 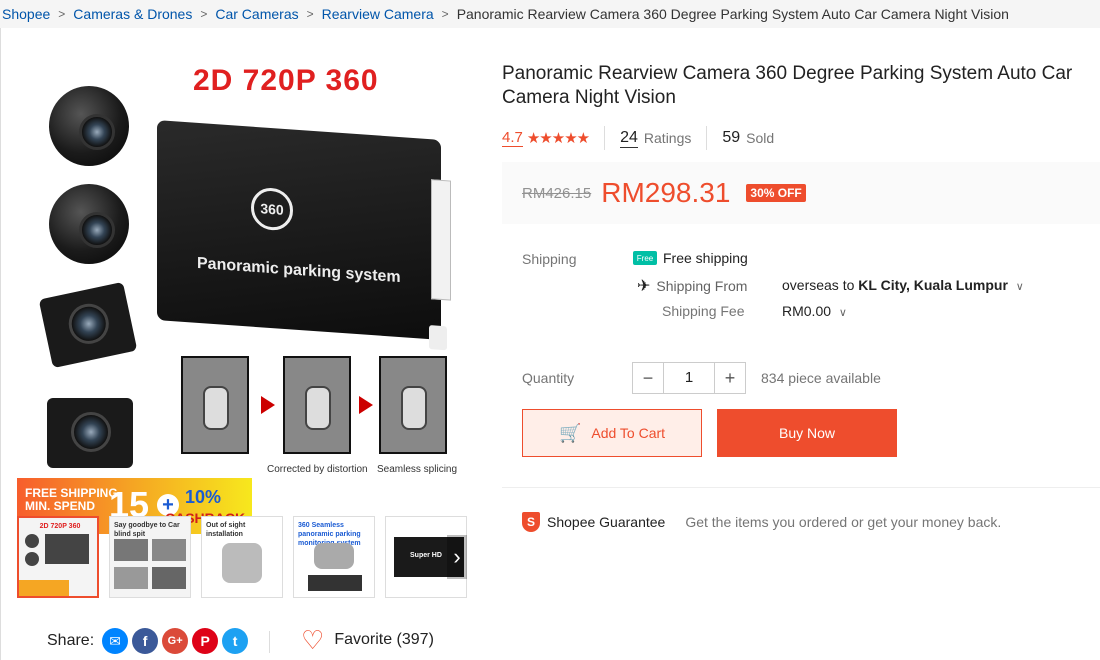 I want to click on truck-icon: Free, so click(x=645, y=258).